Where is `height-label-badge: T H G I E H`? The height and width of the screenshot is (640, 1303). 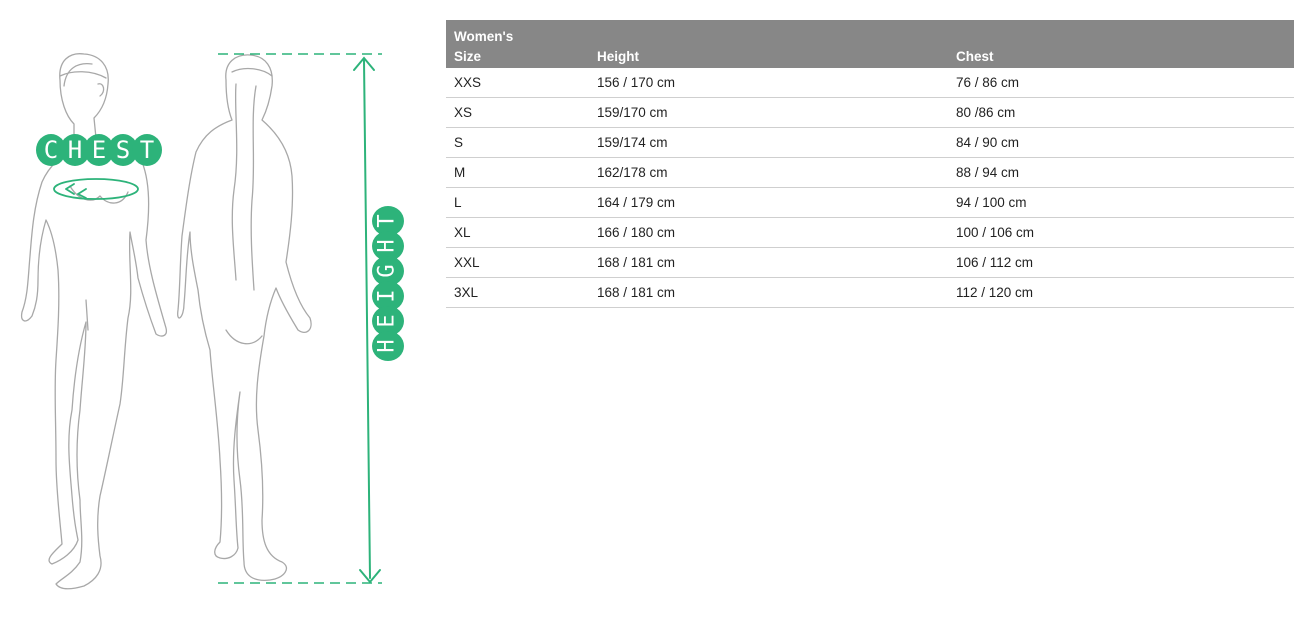
height-label-badge: T H G I E H is located at coordinates (388, 283).